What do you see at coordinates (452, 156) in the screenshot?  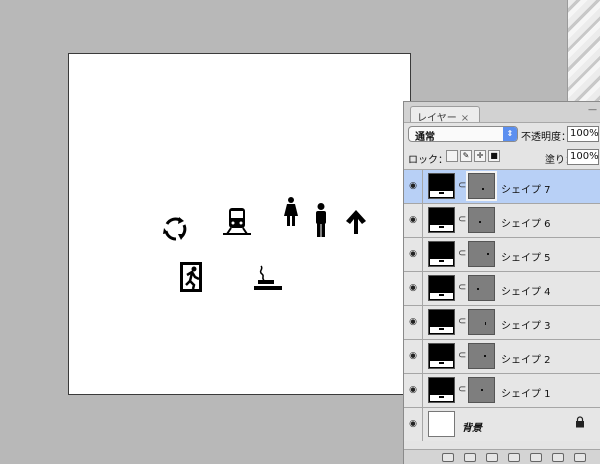 I see `lock-transparent-icon` at bounding box center [452, 156].